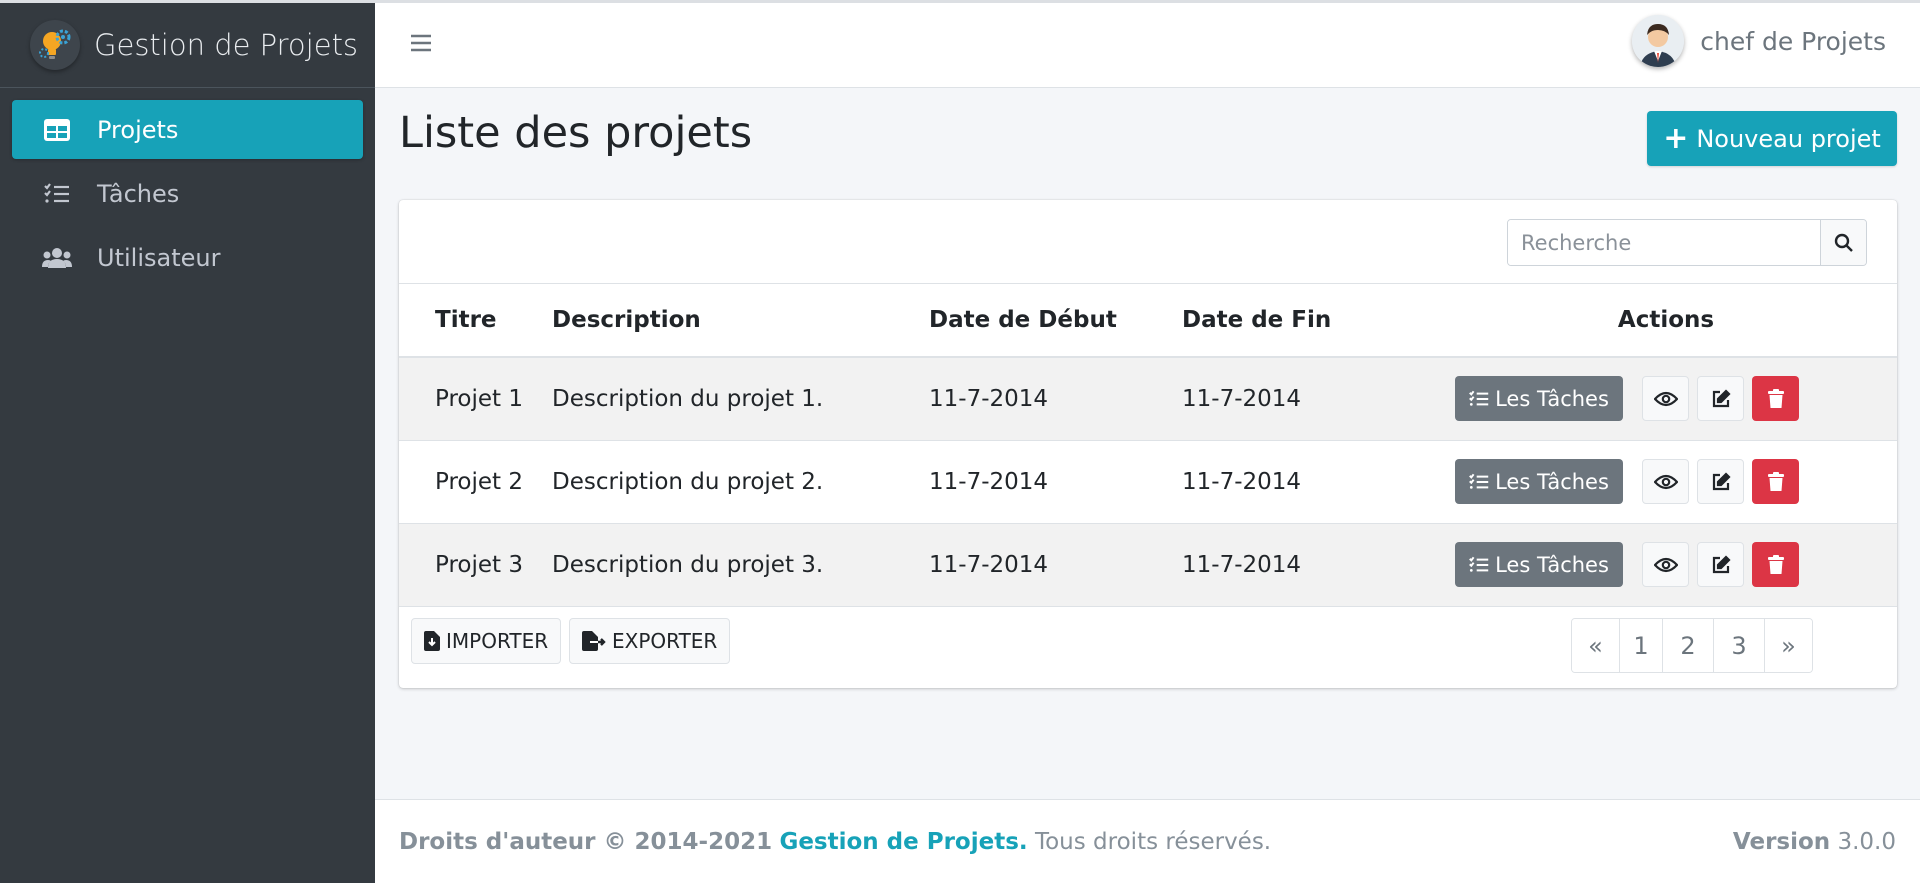 The width and height of the screenshot is (1920, 883). What do you see at coordinates (479, 564) in the screenshot?
I see `cell-title: Projet 3` at bounding box center [479, 564].